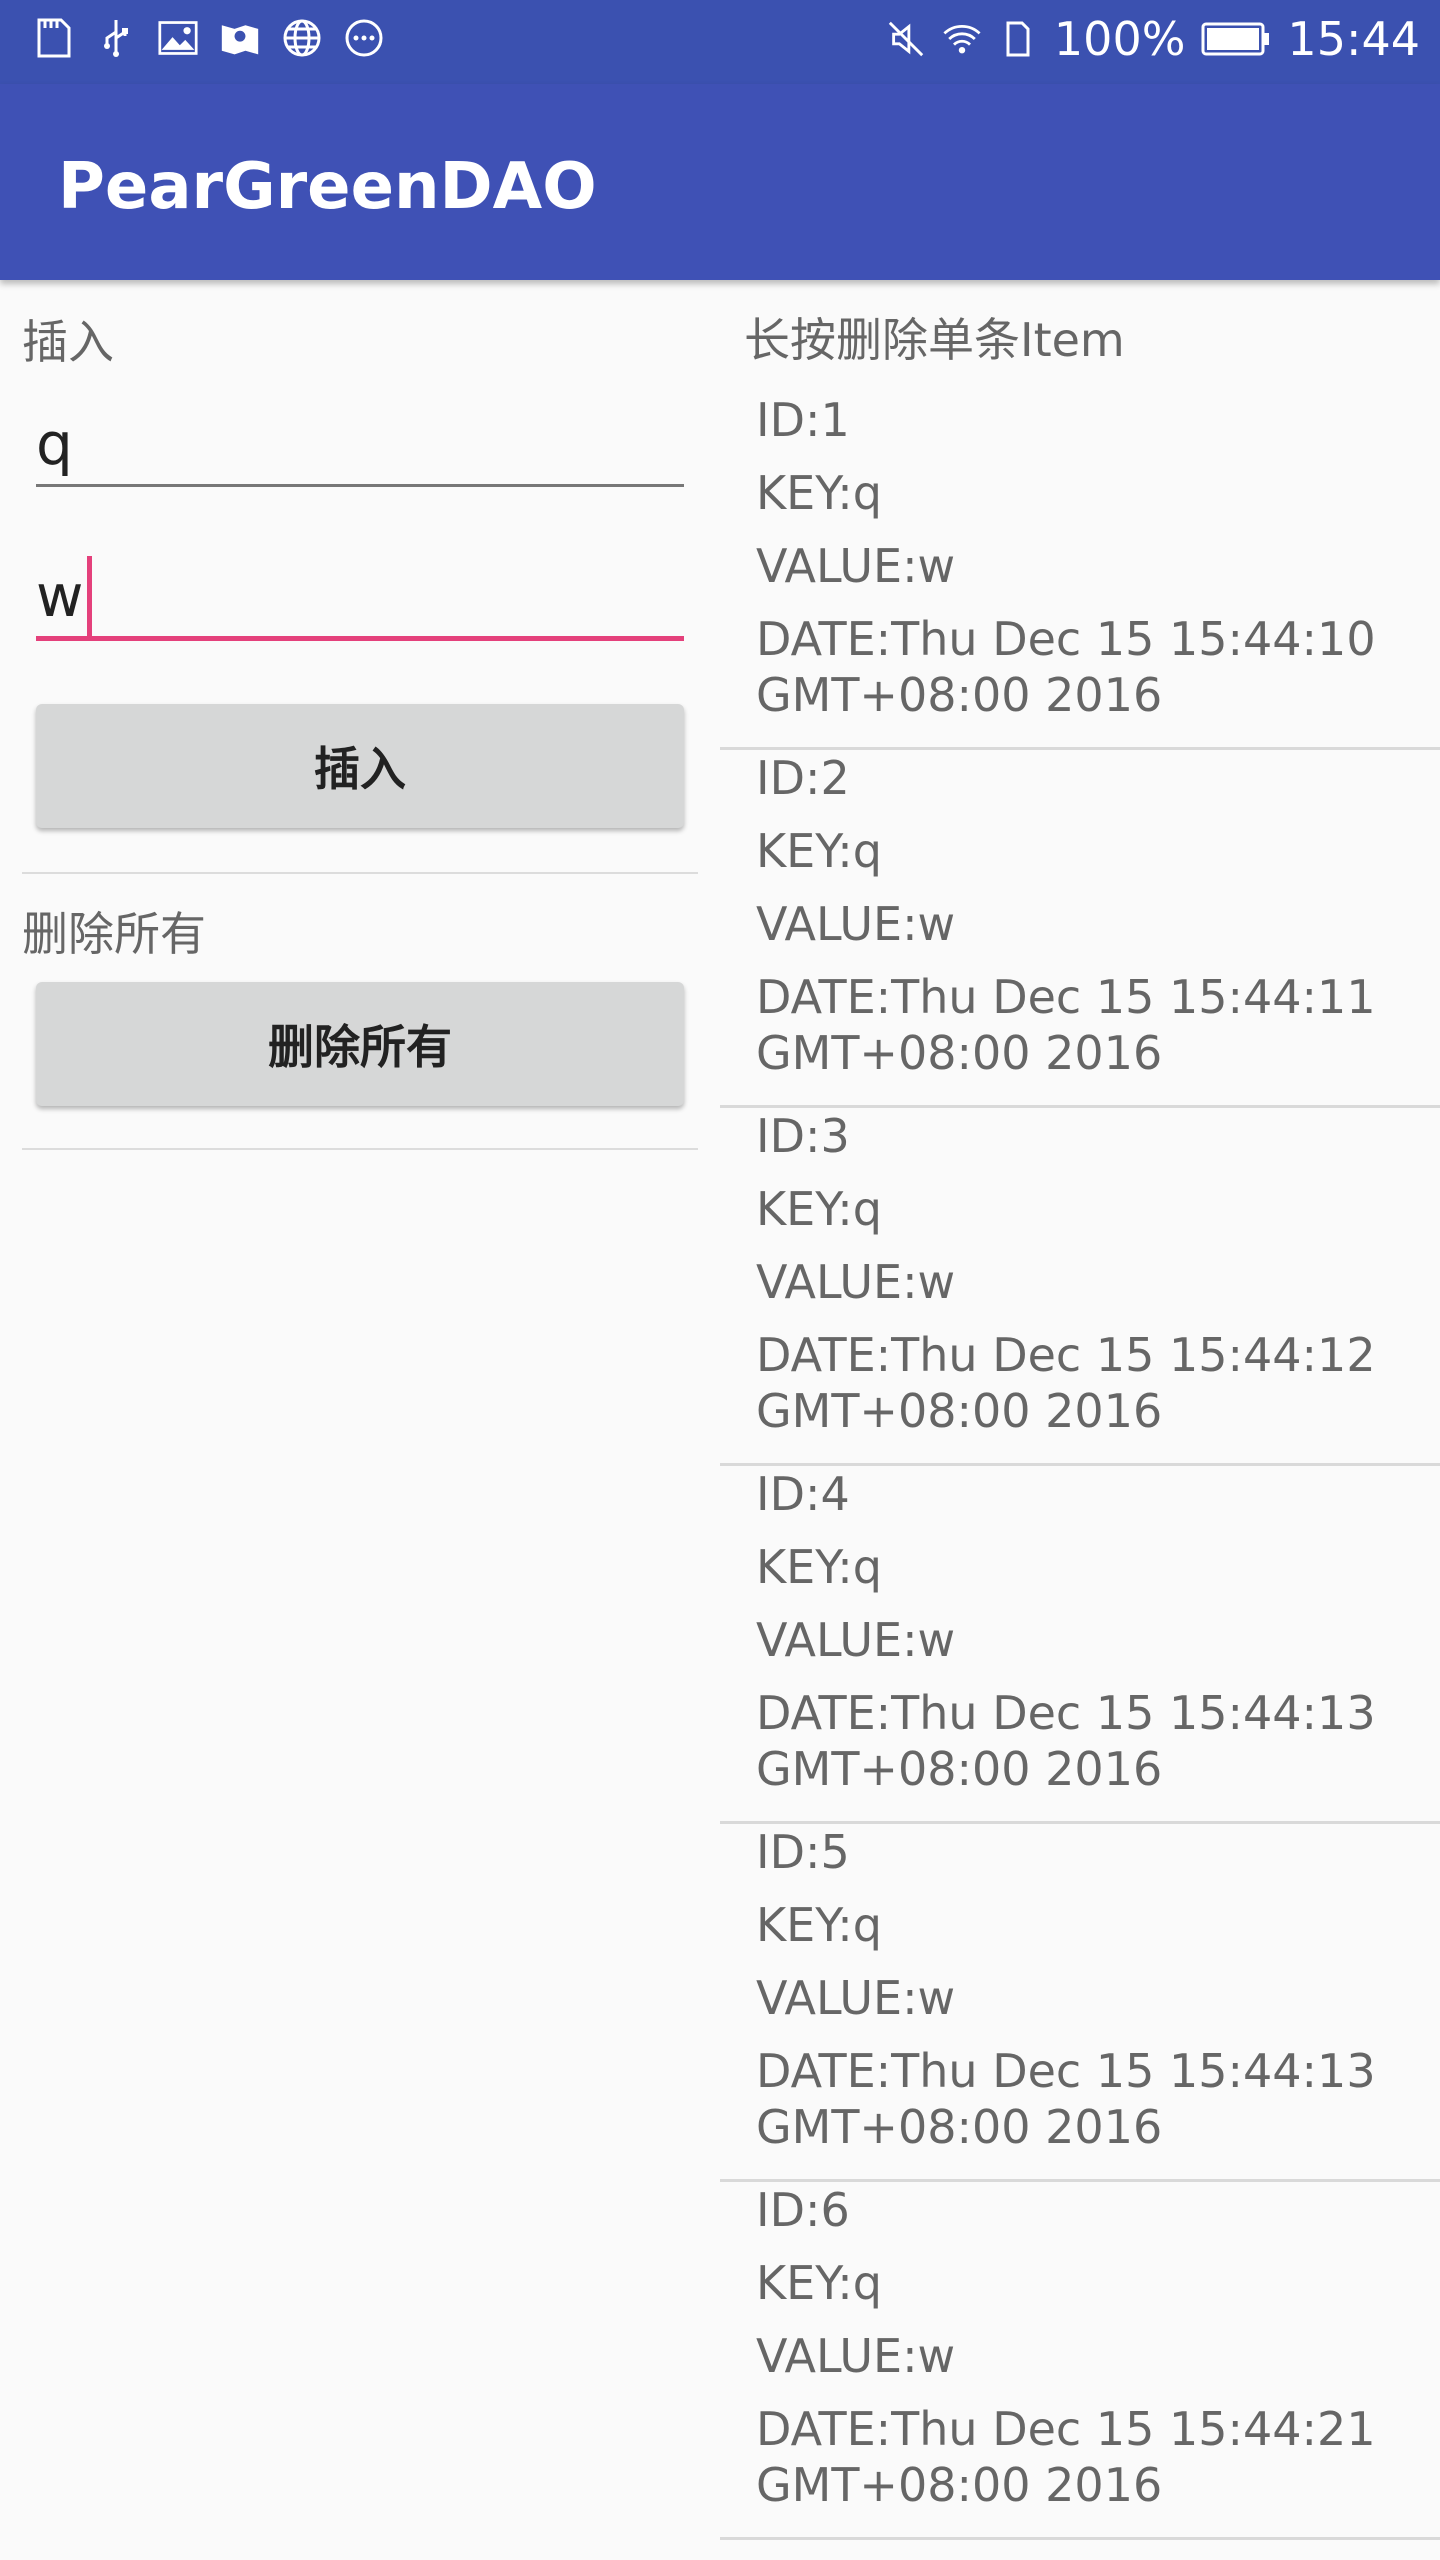 Image resolution: width=1440 pixels, height=2560 pixels. What do you see at coordinates (1236, 39) in the screenshot?
I see `battery-icon` at bounding box center [1236, 39].